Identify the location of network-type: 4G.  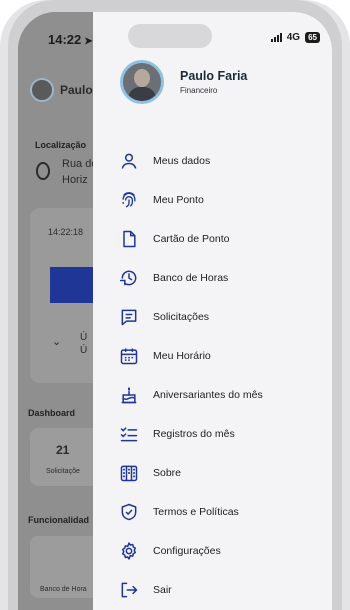
(293, 37).